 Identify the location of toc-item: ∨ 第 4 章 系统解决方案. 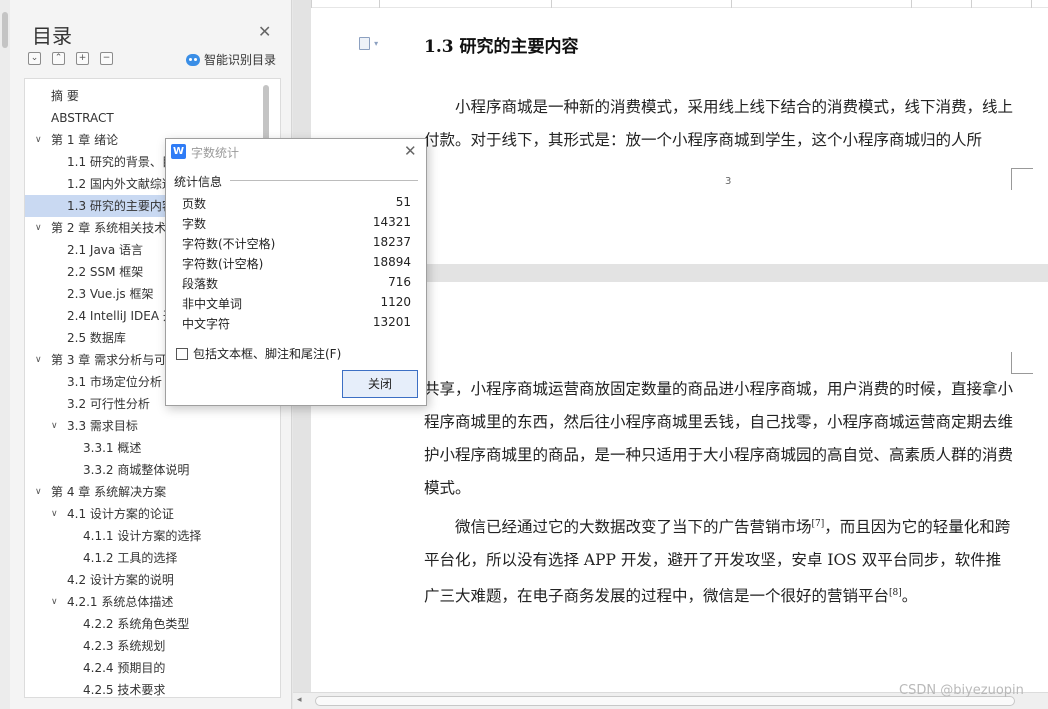
(144, 492).